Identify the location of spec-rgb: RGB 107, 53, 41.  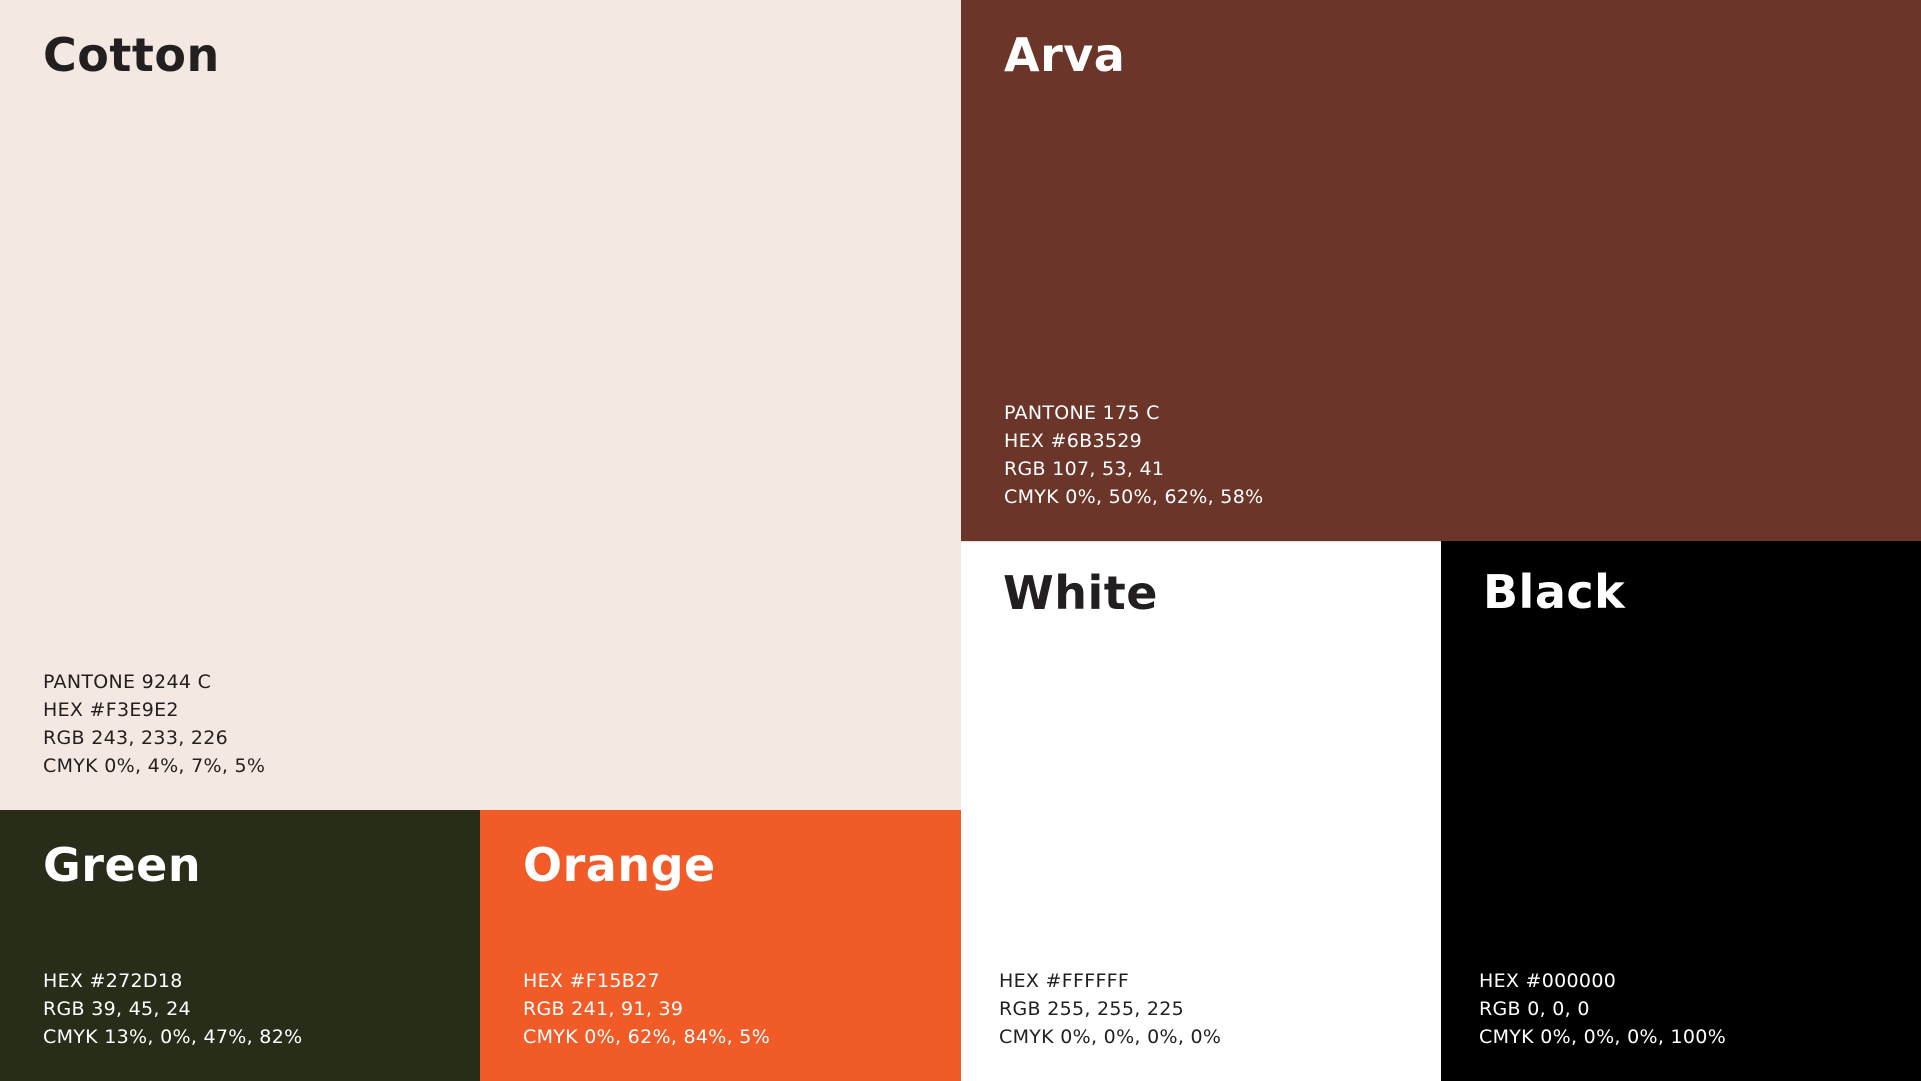
(1084, 469).